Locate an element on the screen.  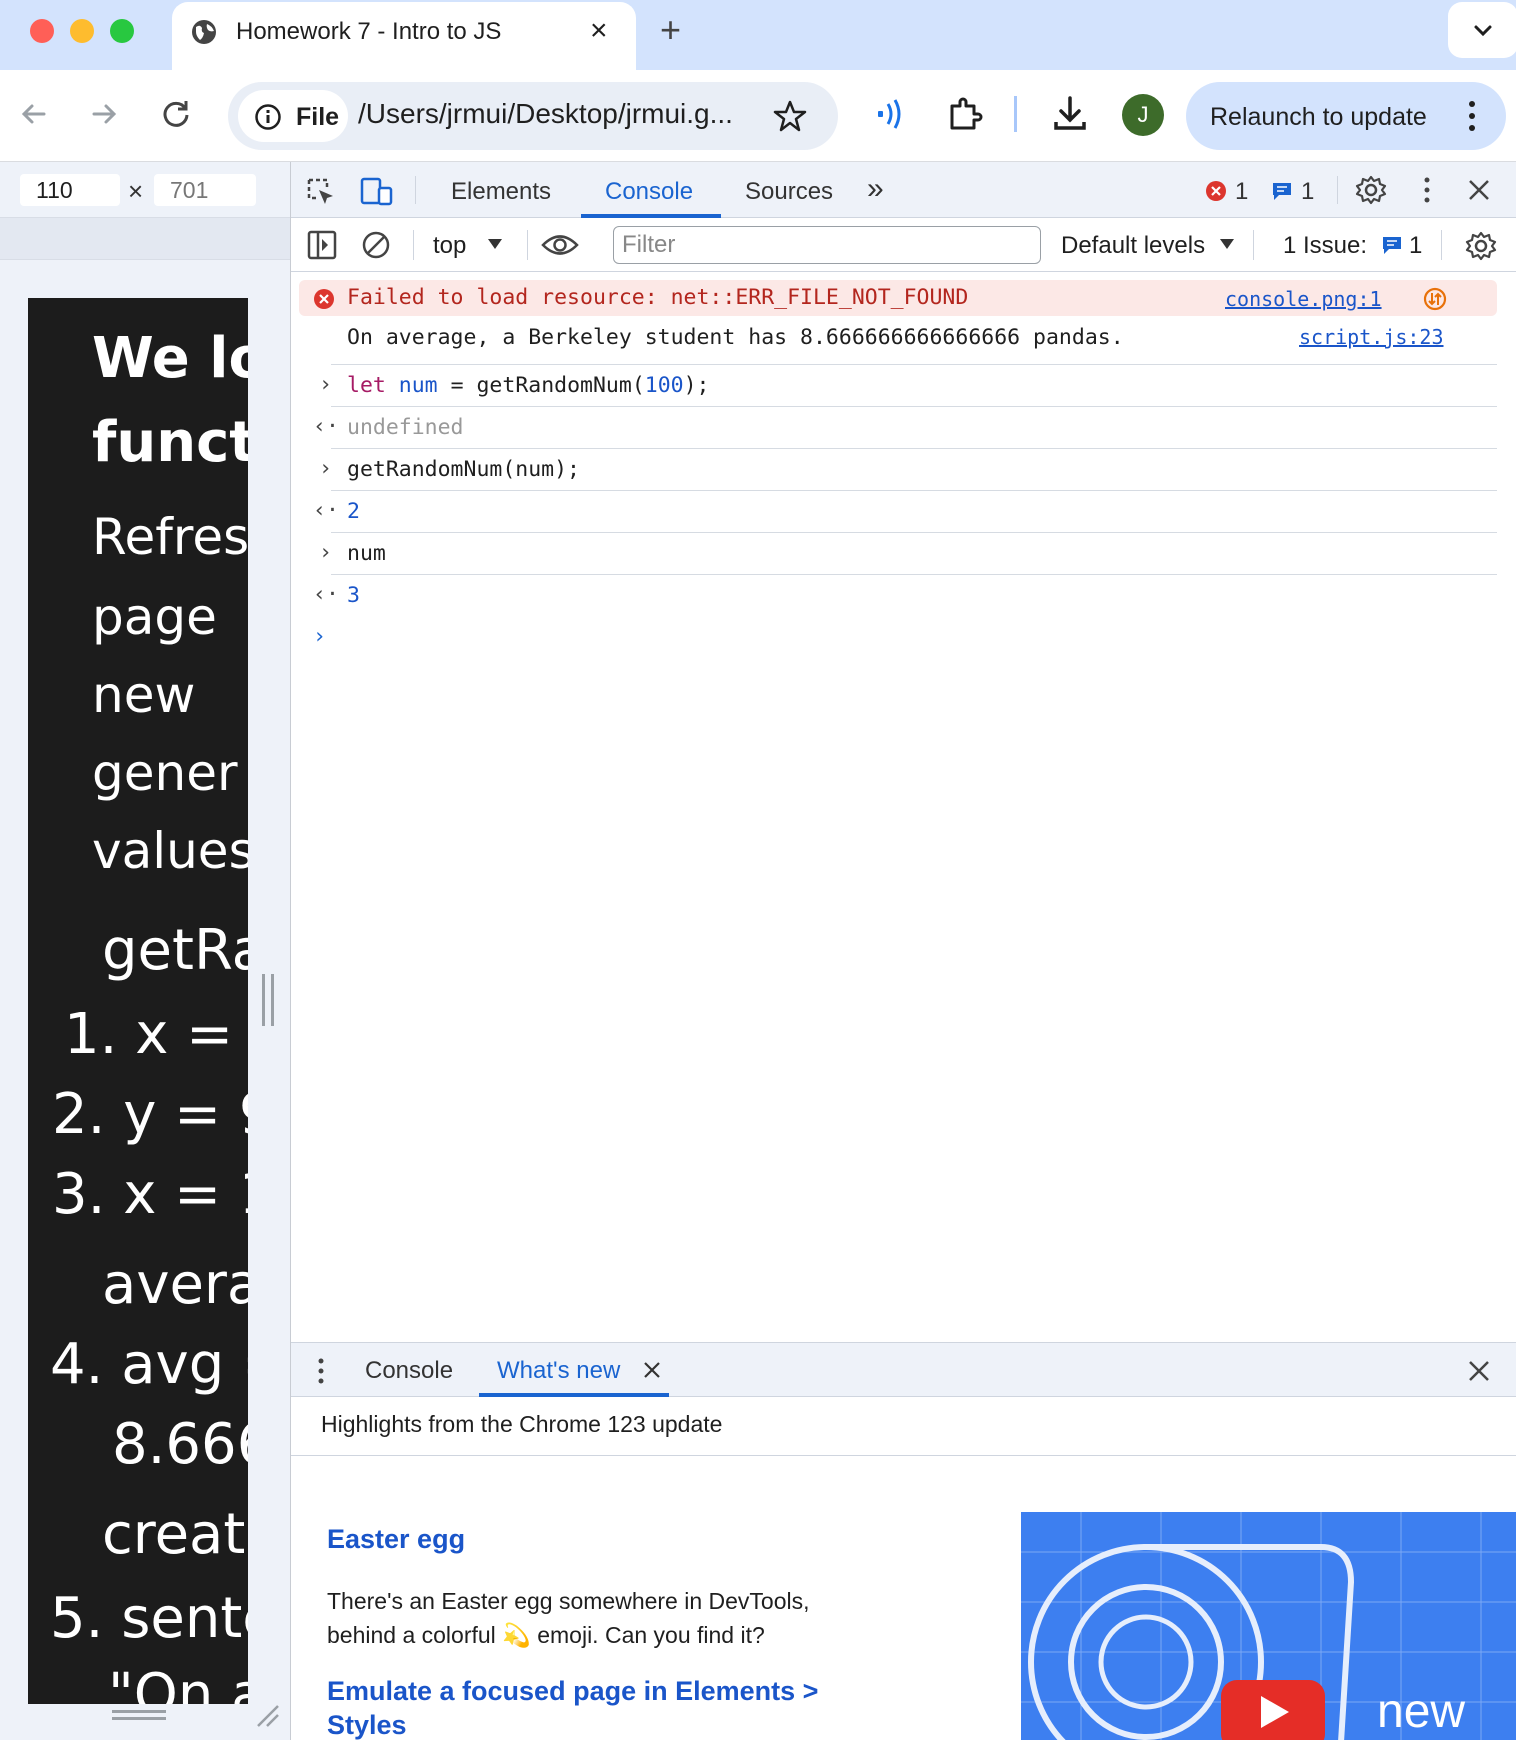
network-request-icon is located at coordinates (1435, 299).